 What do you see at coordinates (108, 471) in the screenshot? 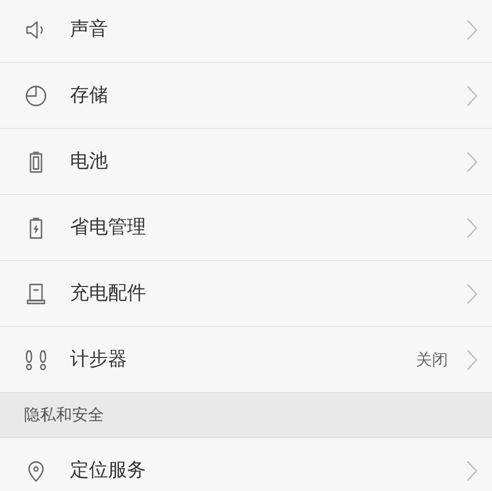
I see `setting-label: 定位服务` at bounding box center [108, 471].